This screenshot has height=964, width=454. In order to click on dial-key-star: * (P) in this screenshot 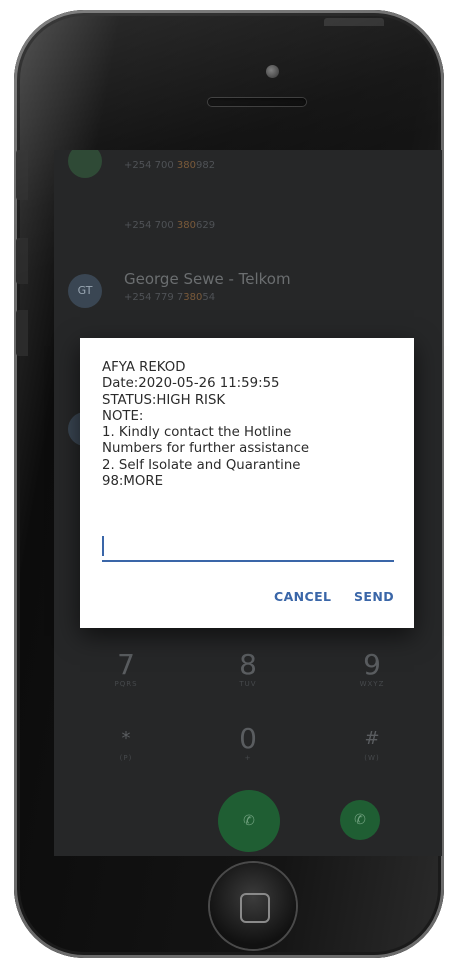, I will do `click(126, 743)`.